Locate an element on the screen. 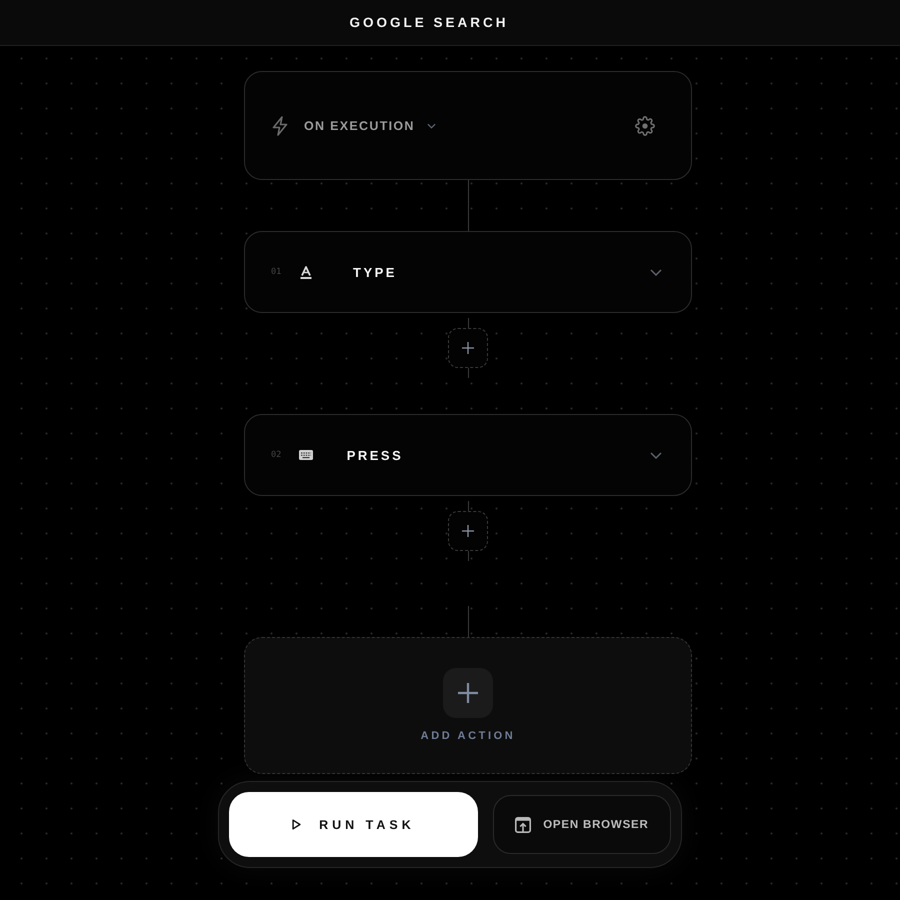  step-card: 01 TYPE is located at coordinates (468, 272).